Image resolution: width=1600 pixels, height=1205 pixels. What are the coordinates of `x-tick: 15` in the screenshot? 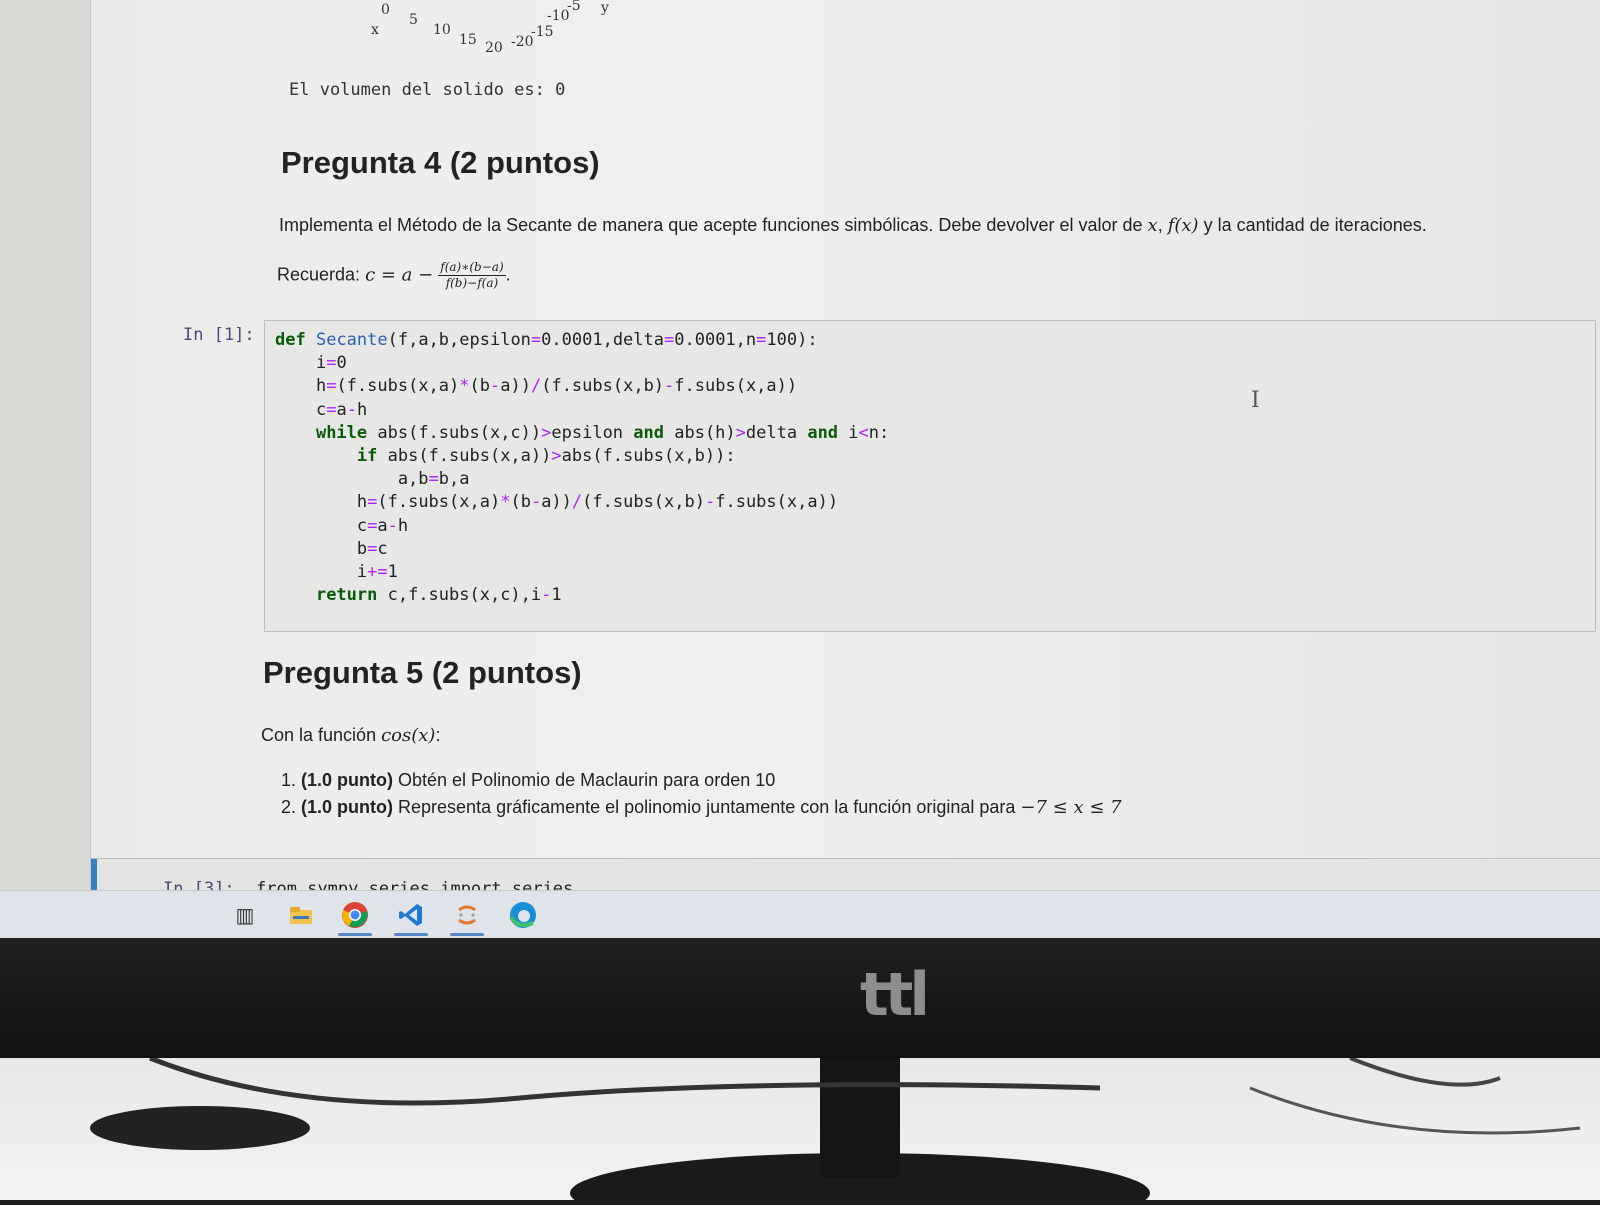 It's located at (468, 40).